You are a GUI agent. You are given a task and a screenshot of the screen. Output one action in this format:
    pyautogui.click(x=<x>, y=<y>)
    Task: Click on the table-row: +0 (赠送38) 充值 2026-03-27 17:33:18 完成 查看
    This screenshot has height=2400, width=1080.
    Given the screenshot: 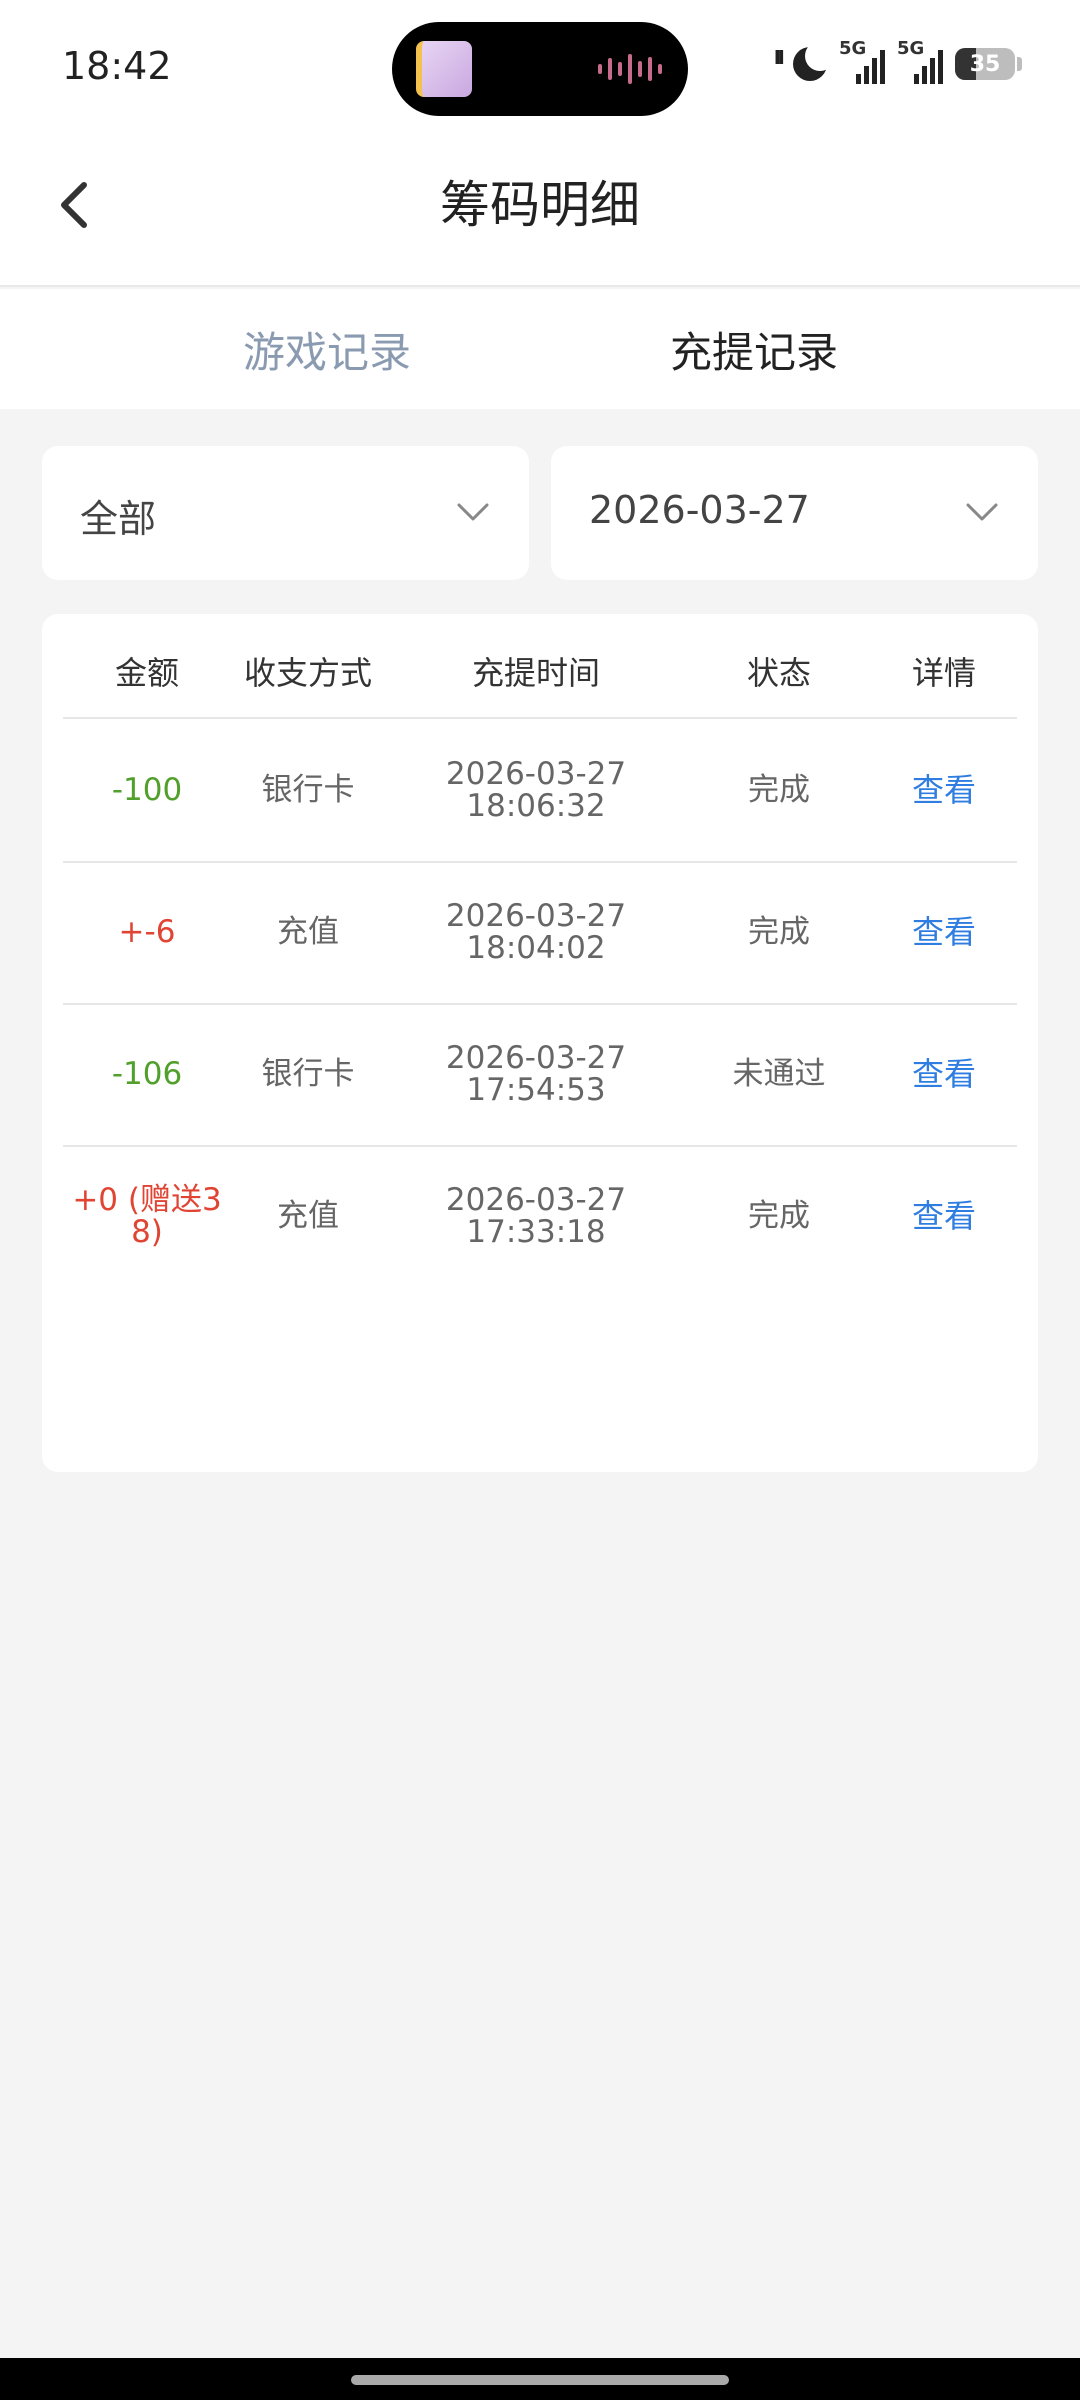 What is the action you would take?
    pyautogui.click(x=540, y=1216)
    